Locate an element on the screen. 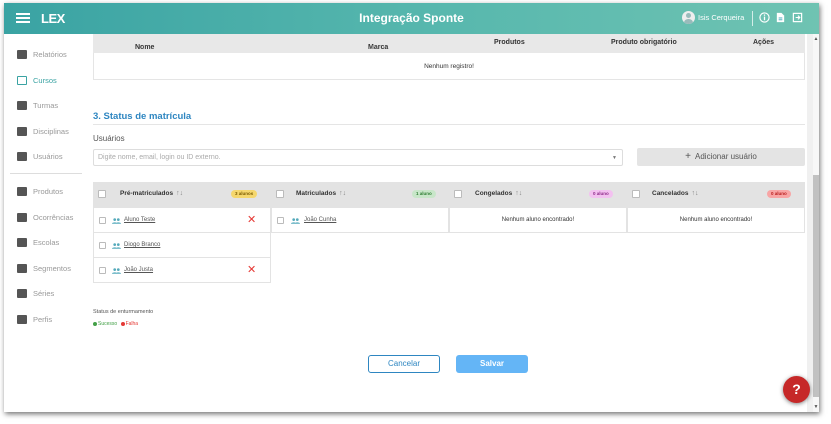 This screenshot has height=424, width=831. column-header-acoes: Ações is located at coordinates (764, 42).